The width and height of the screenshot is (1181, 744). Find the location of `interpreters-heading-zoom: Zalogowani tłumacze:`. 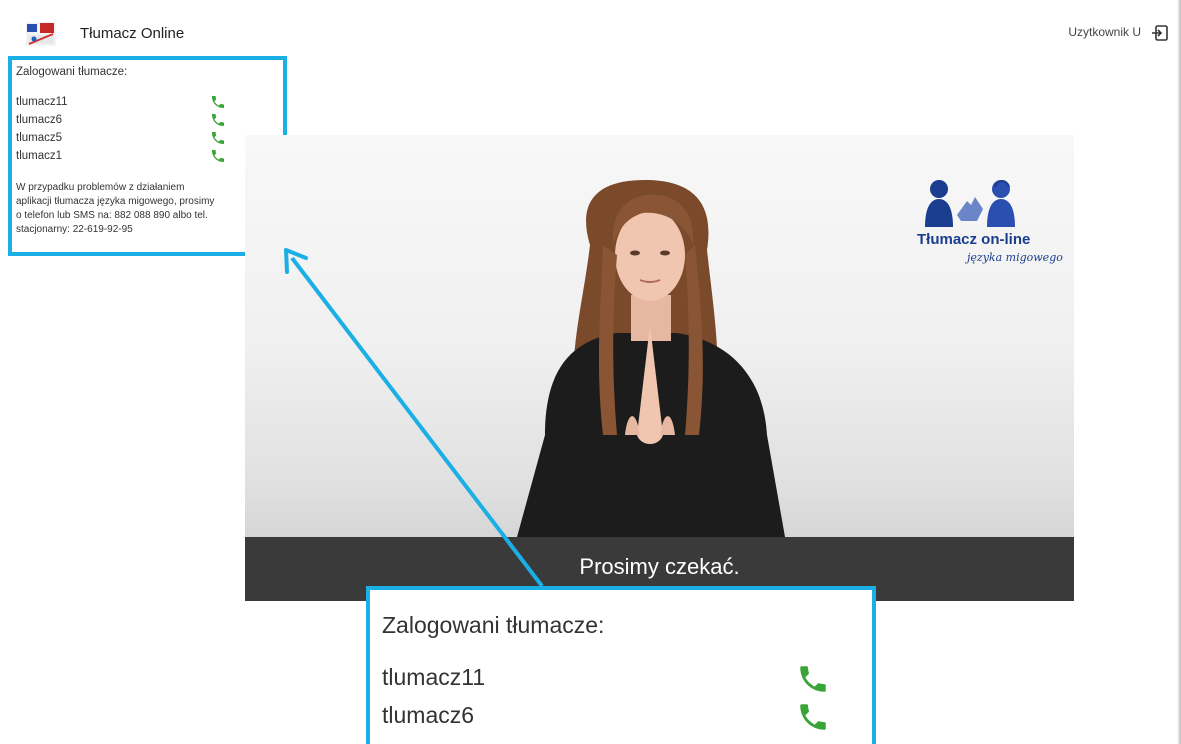

interpreters-heading-zoom: Zalogowani tłumacze: is located at coordinates (493, 625).